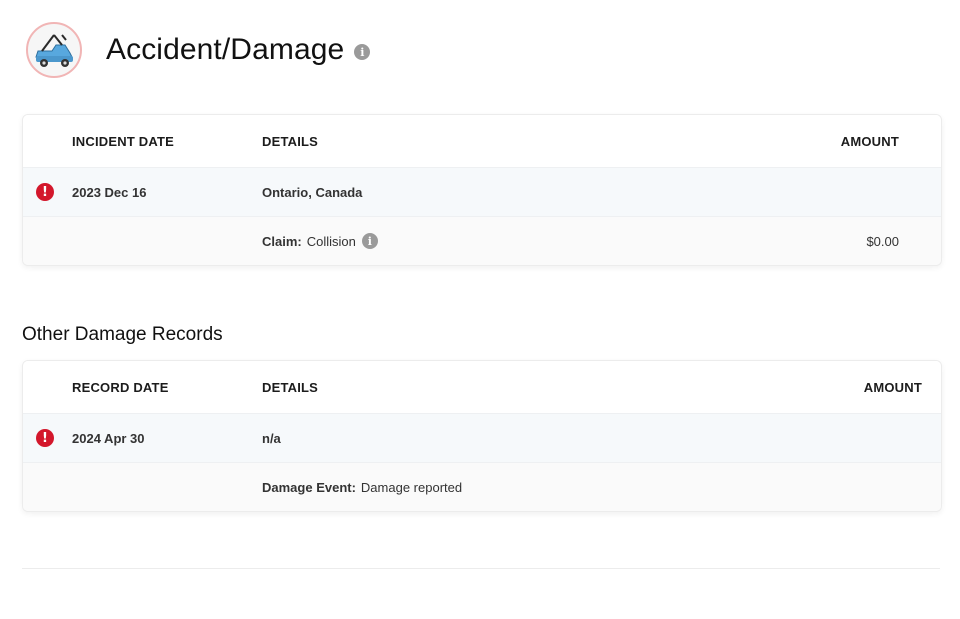 The width and height of the screenshot is (960, 619). I want to click on table-row-detail: Claim: Collision i $0.00, so click(482, 241).